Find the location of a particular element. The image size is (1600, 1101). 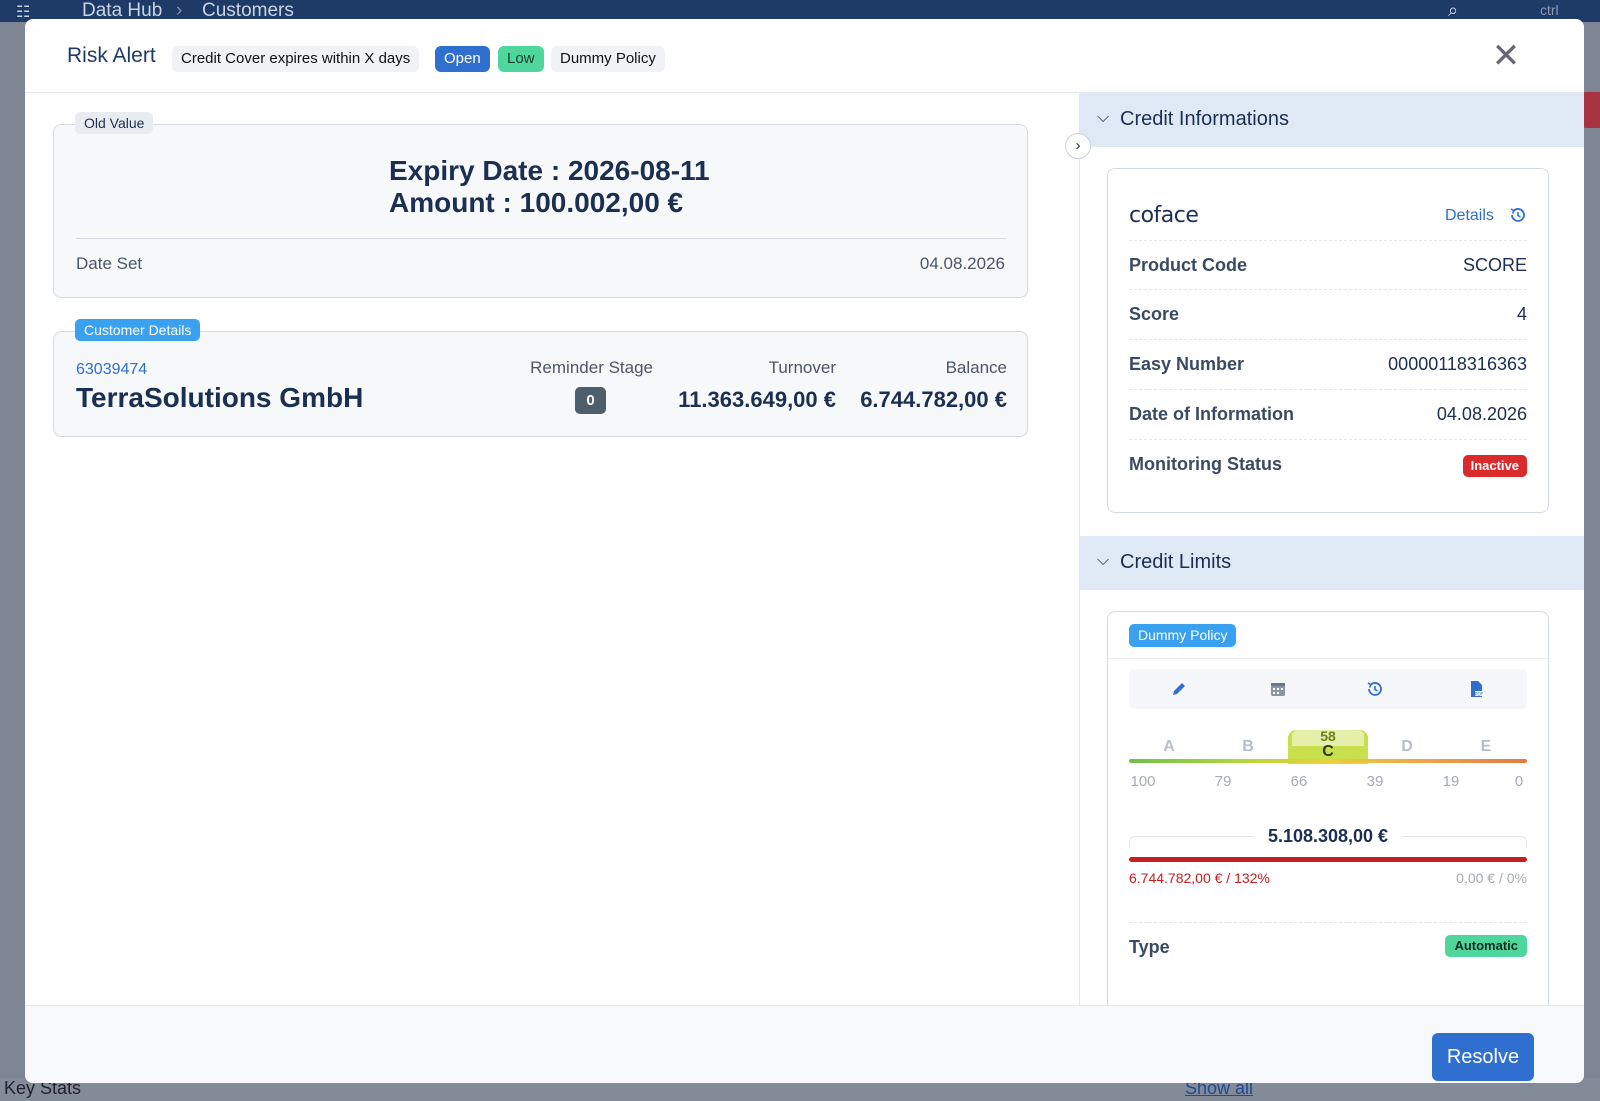

reminder-stage-label: Reminder Stage is located at coordinates (591, 367).